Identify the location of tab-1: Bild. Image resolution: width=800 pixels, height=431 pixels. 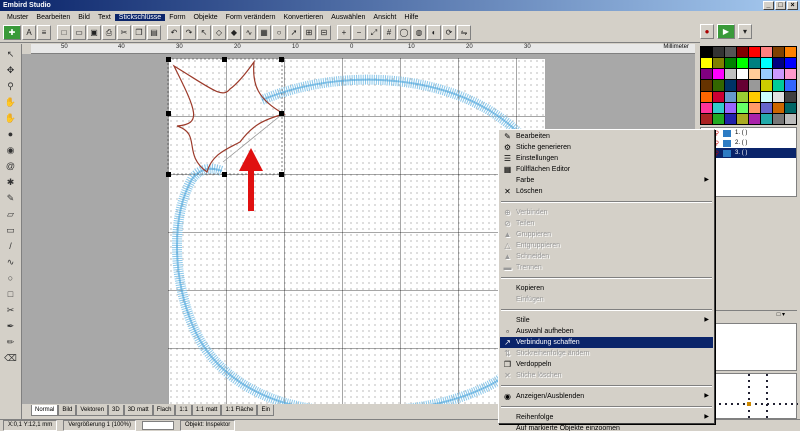
(67, 410).